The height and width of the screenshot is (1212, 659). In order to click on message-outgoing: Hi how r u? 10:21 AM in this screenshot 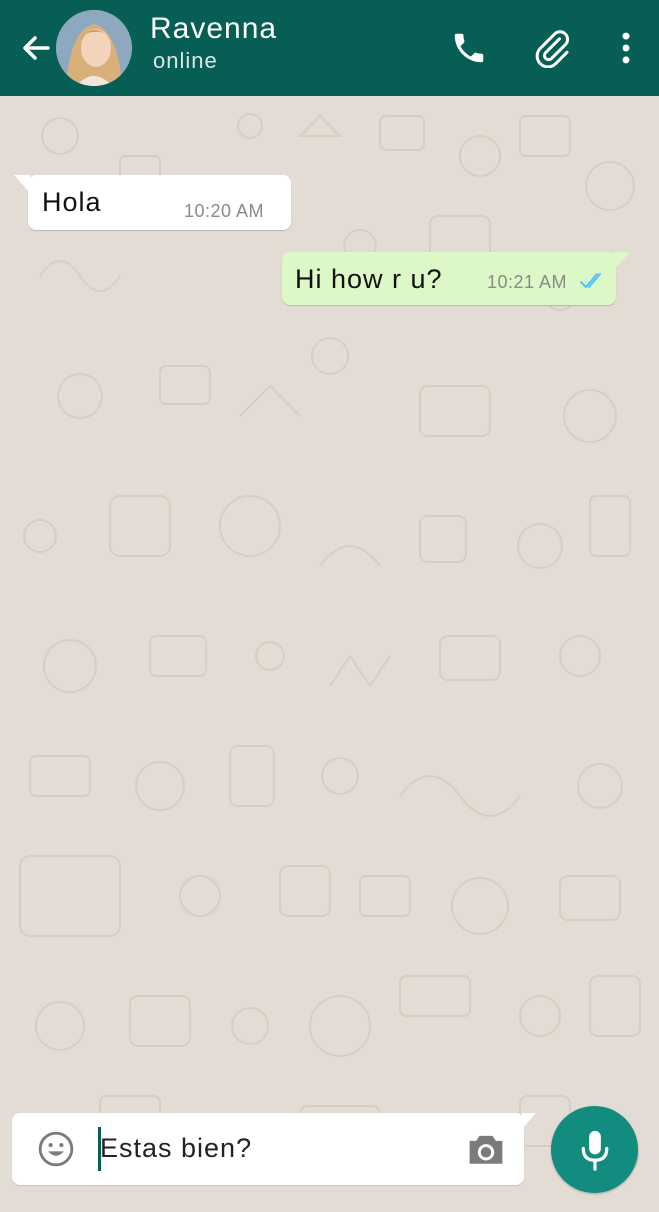, I will do `click(456, 278)`.